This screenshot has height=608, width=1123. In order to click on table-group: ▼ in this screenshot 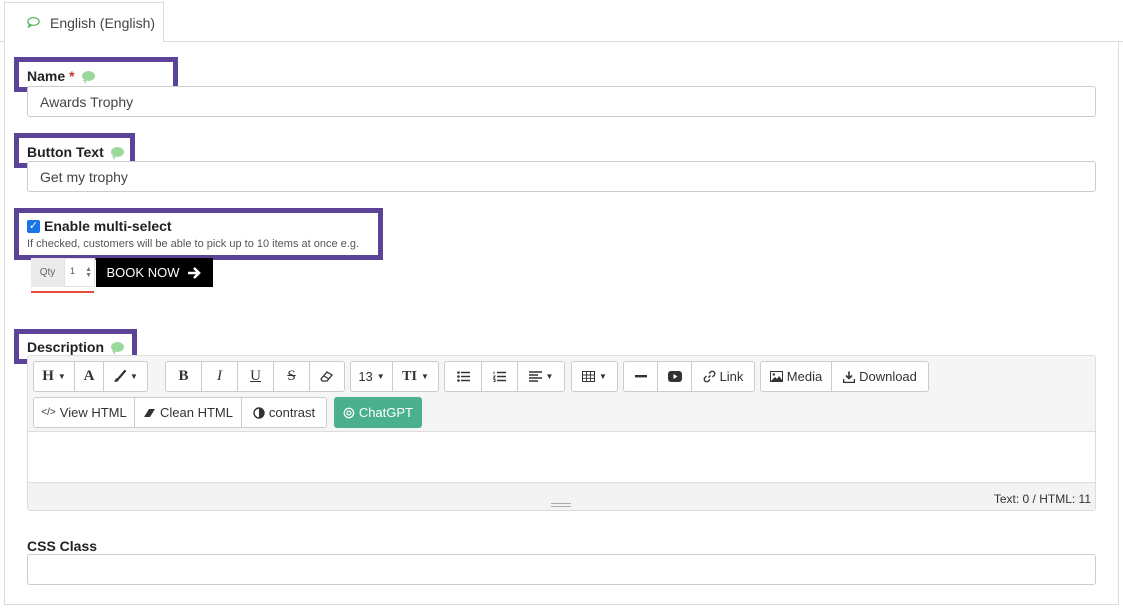, I will do `click(594, 376)`.